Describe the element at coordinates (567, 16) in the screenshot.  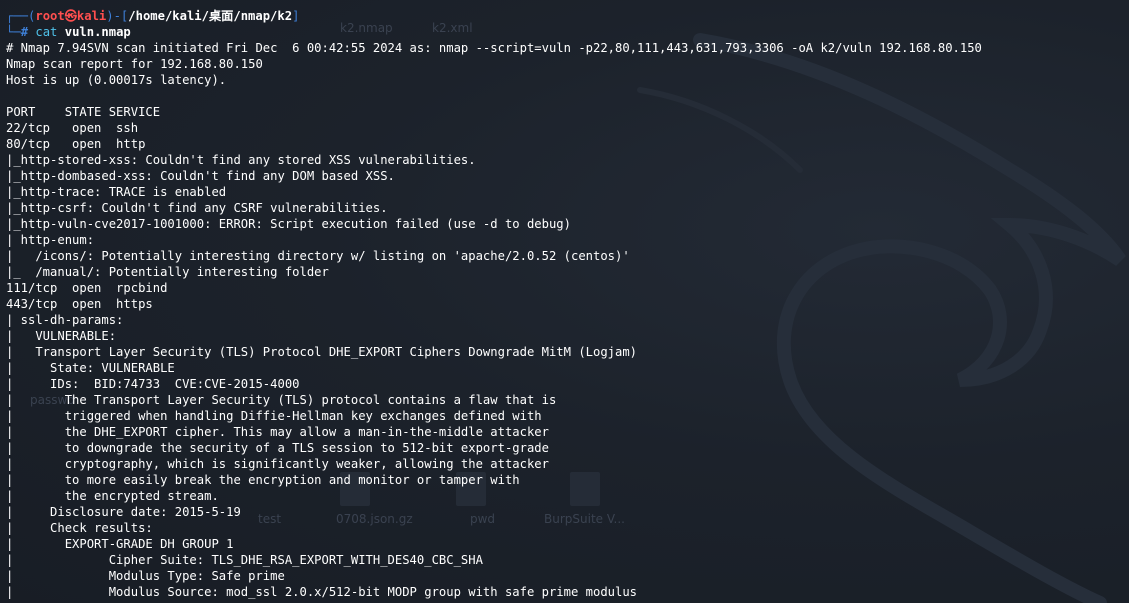
I see `prompt-header: ┌──(root㉿kali)-[/home/kali/桌面/nmap/k2]` at that location.